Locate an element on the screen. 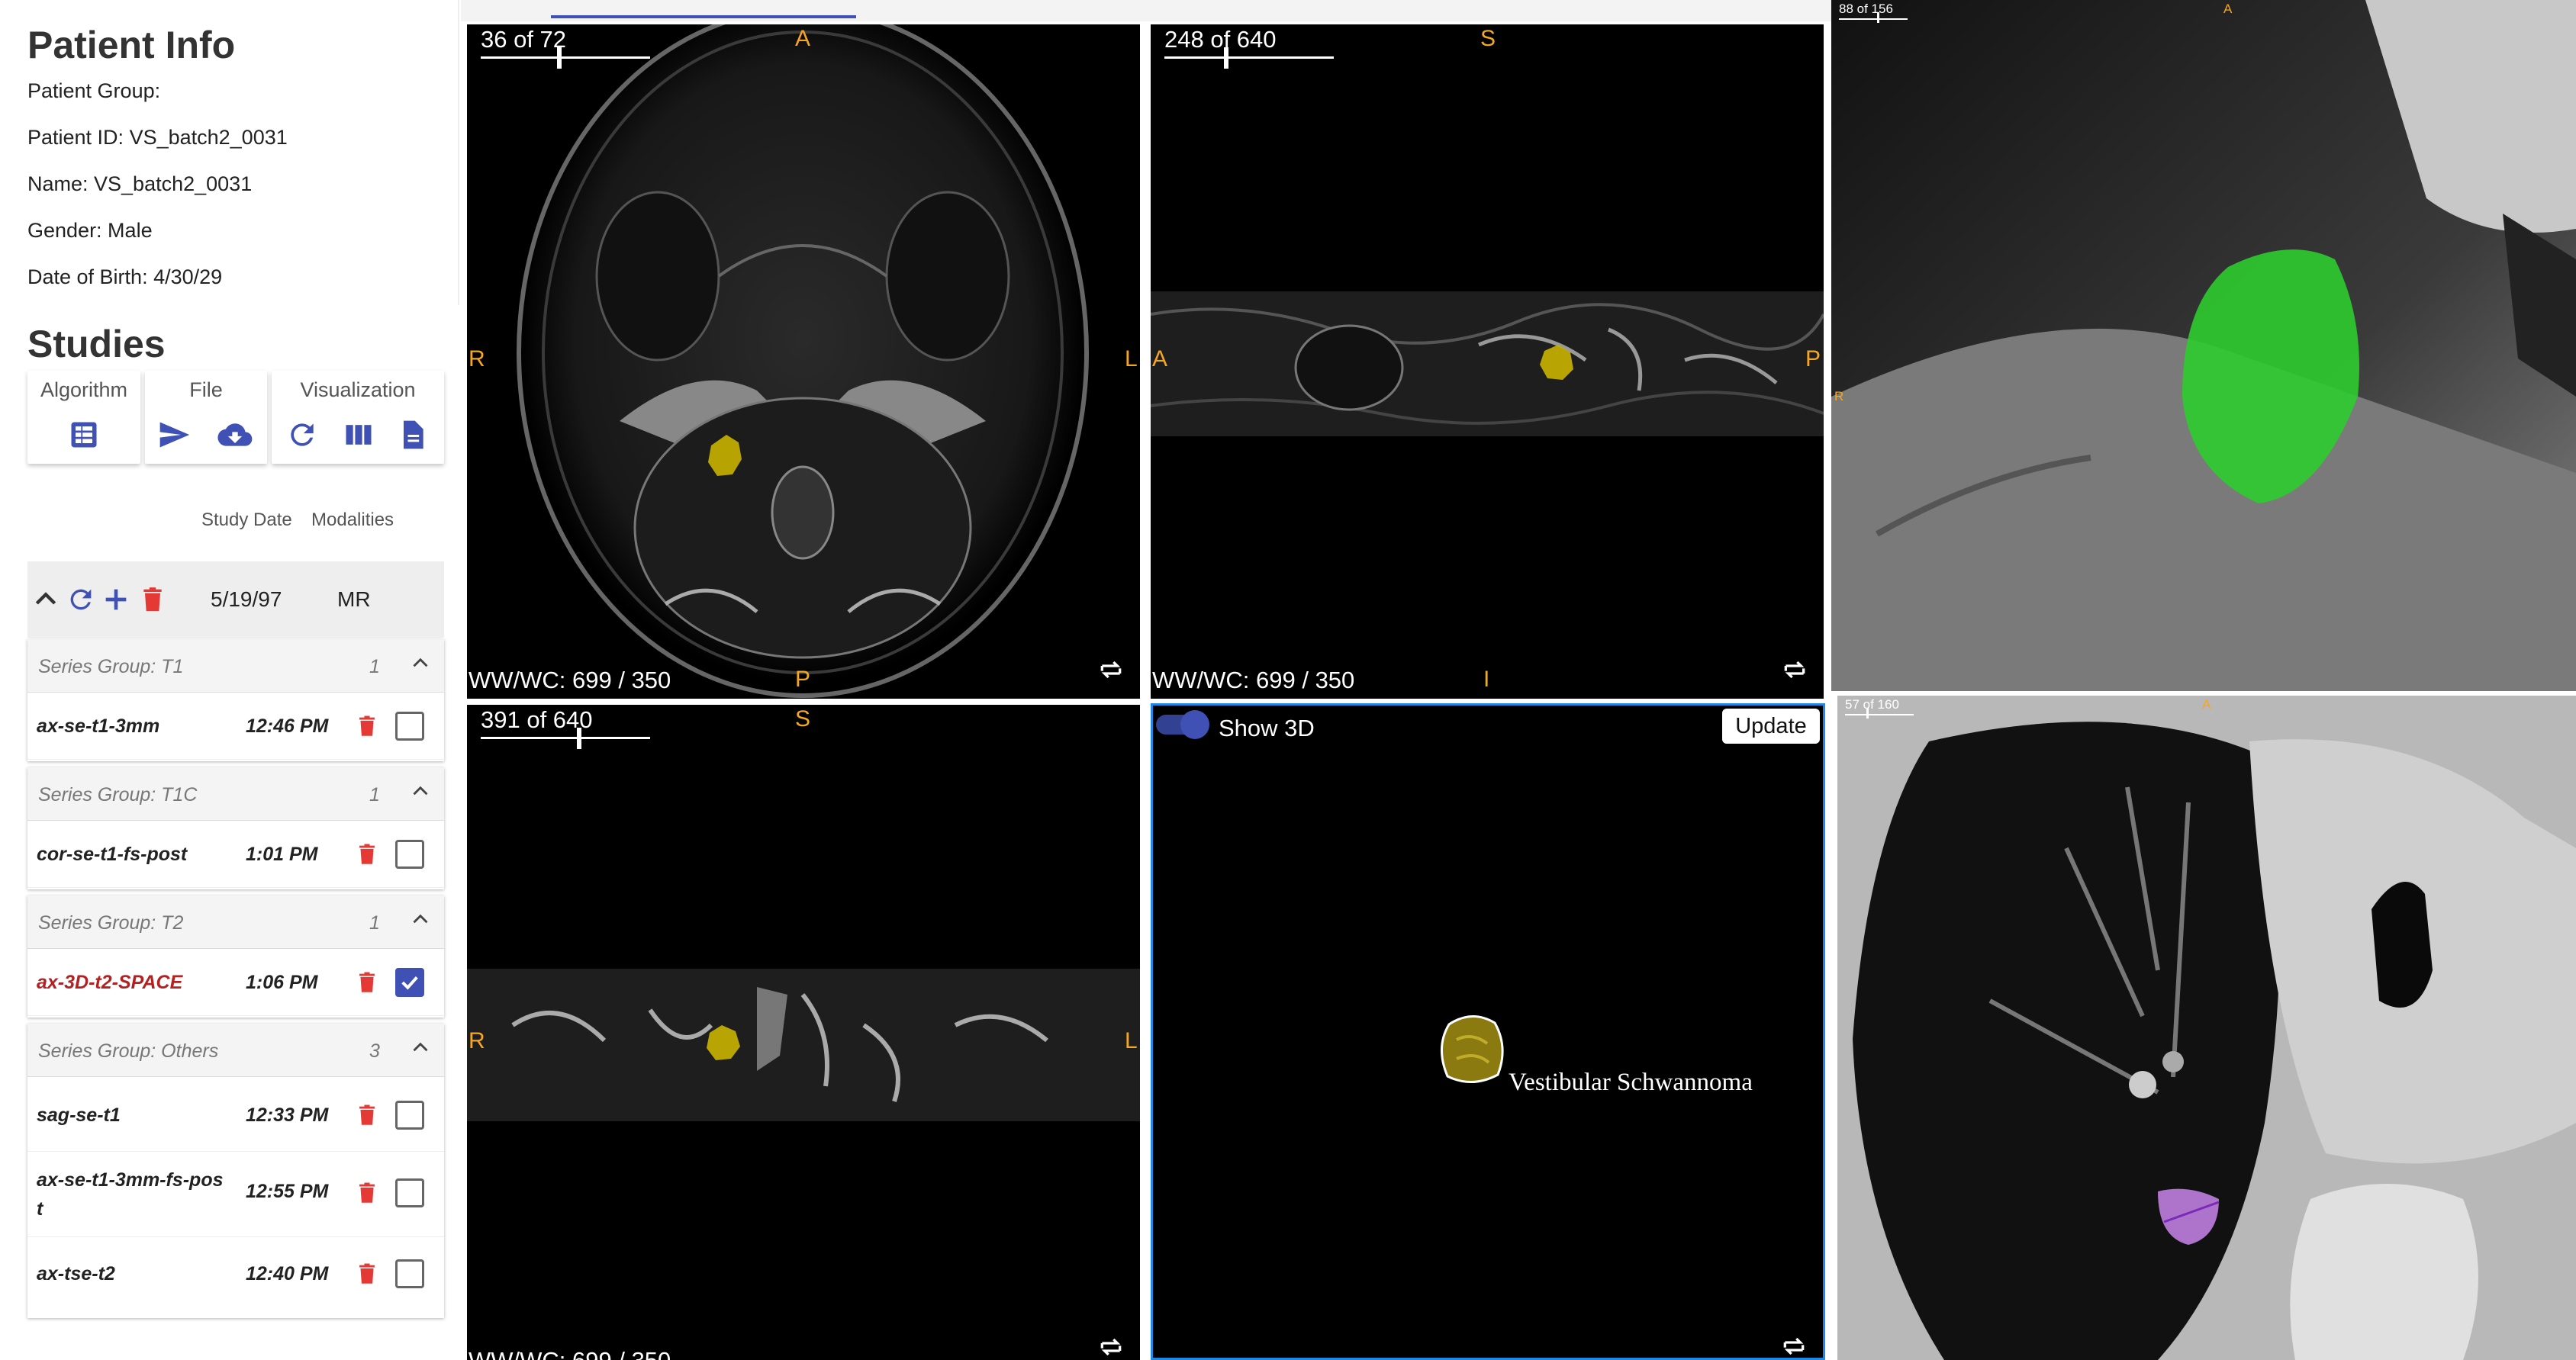 This screenshot has width=2576, height=1360. slice-indicator: 57 of 160 is located at coordinates (1872, 704).